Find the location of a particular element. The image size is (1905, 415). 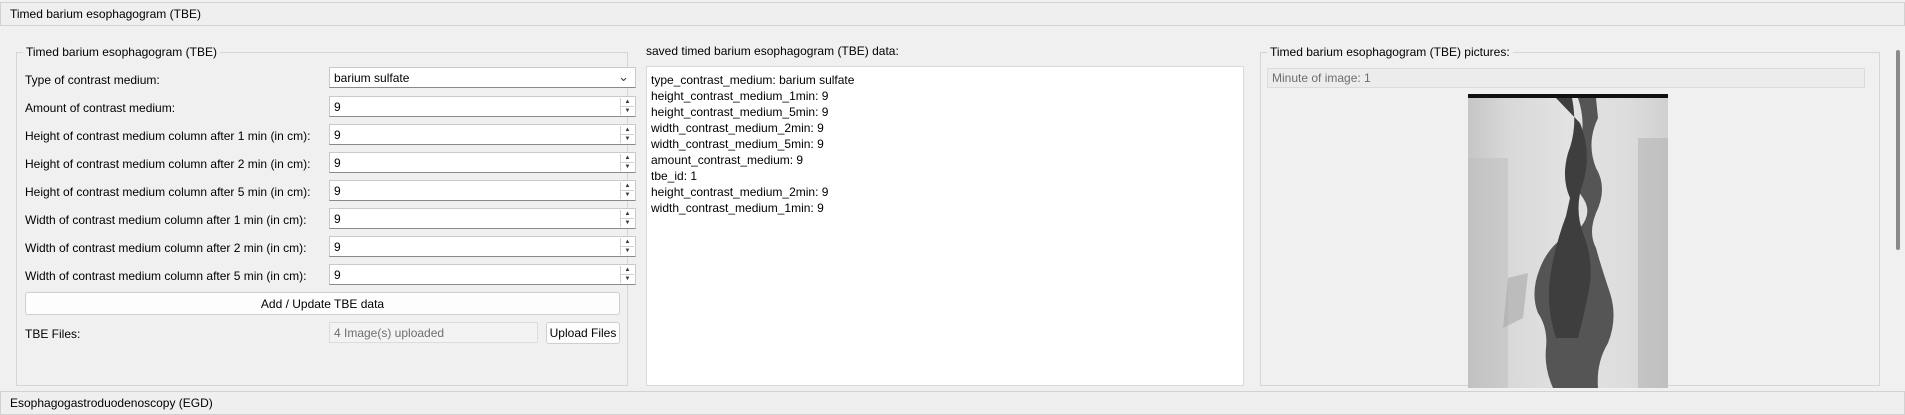

width-1min-stepper: ▲ ▼ is located at coordinates (627, 218).